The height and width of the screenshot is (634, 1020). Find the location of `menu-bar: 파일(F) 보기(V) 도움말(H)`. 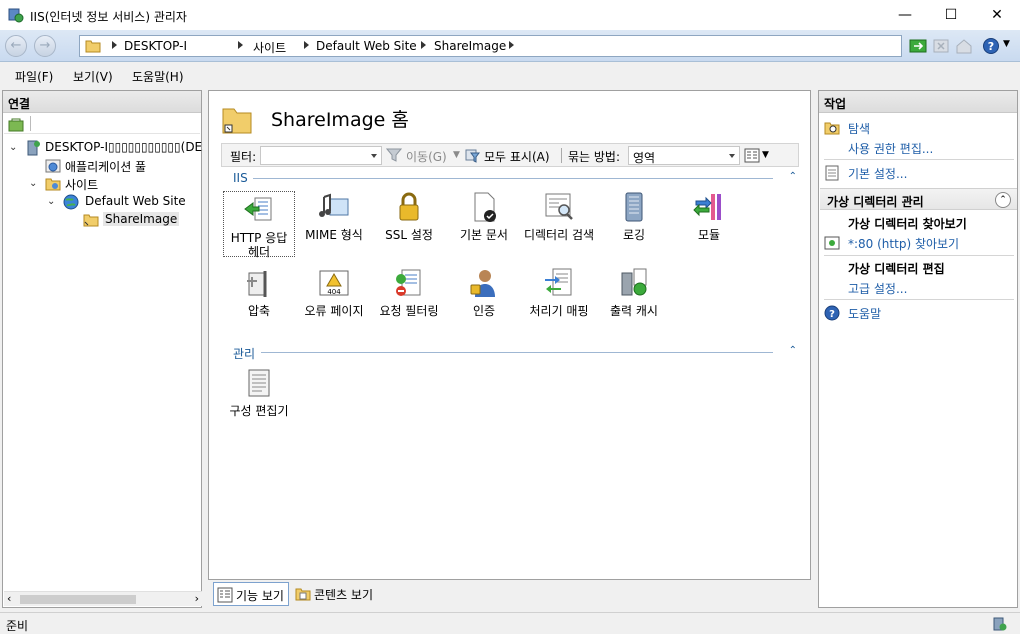

menu-bar: 파일(F) 보기(V) 도움말(H) is located at coordinates (510, 75).